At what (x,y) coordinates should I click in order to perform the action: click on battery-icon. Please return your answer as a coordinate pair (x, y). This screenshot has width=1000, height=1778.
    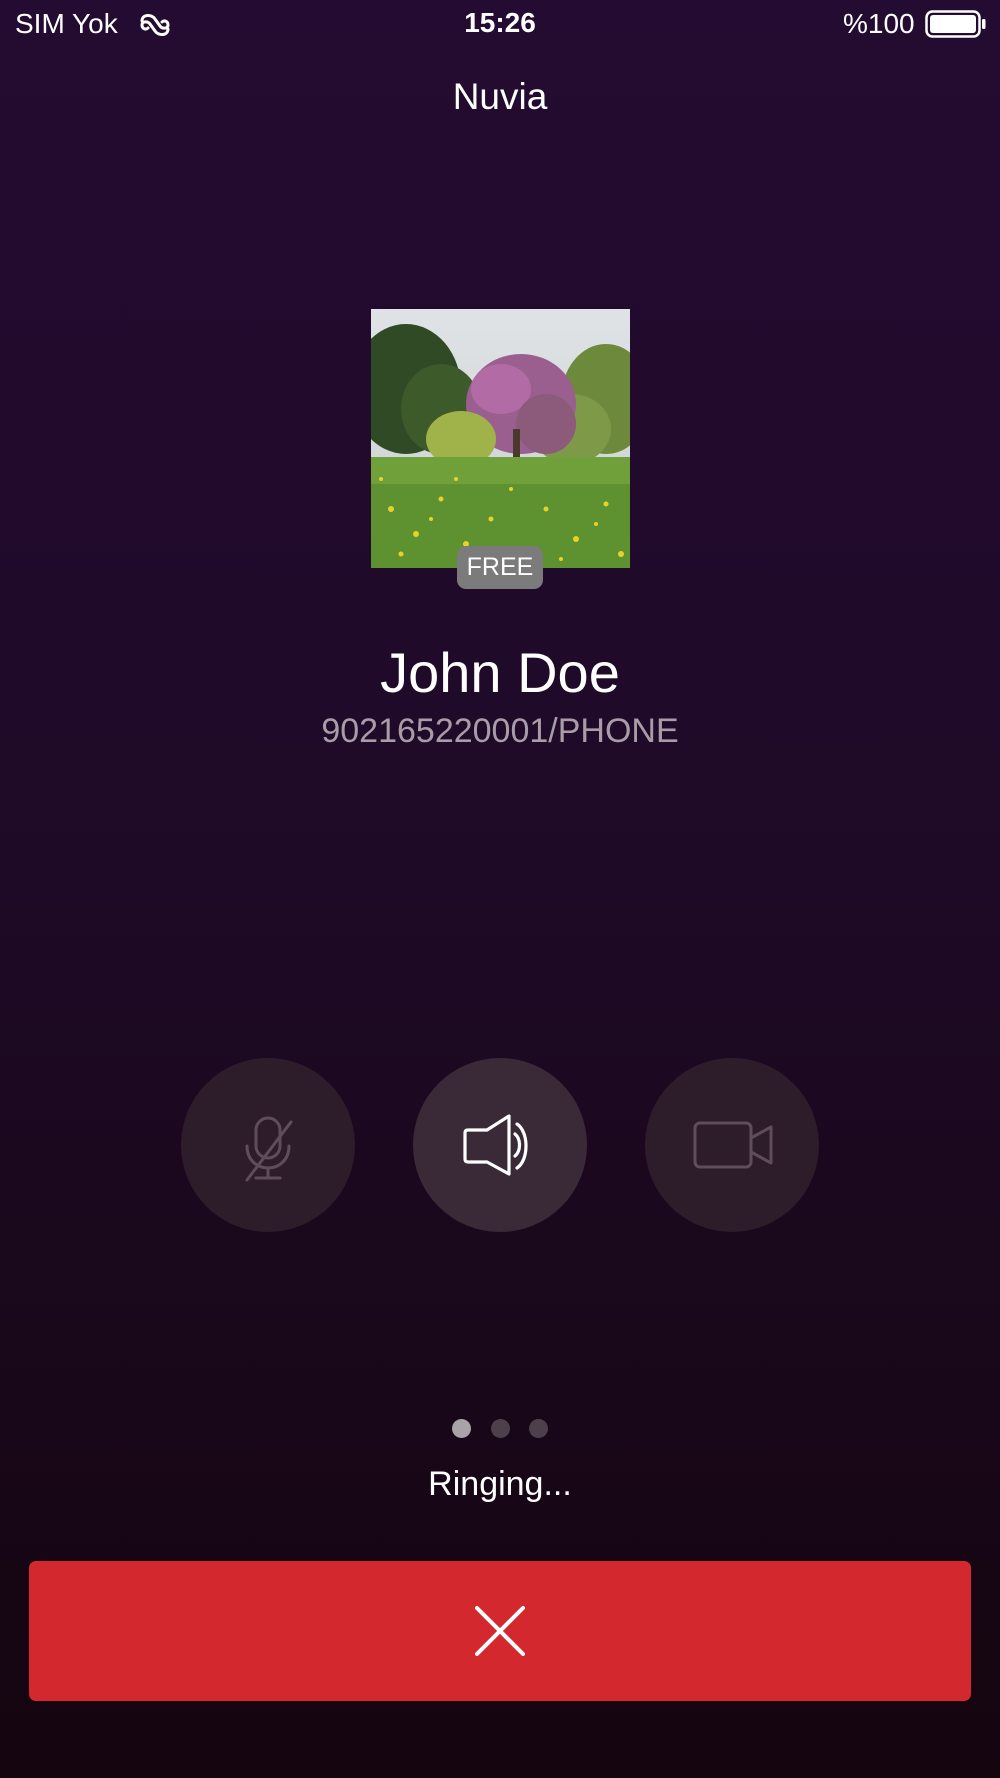
    Looking at the image, I should click on (955, 24).